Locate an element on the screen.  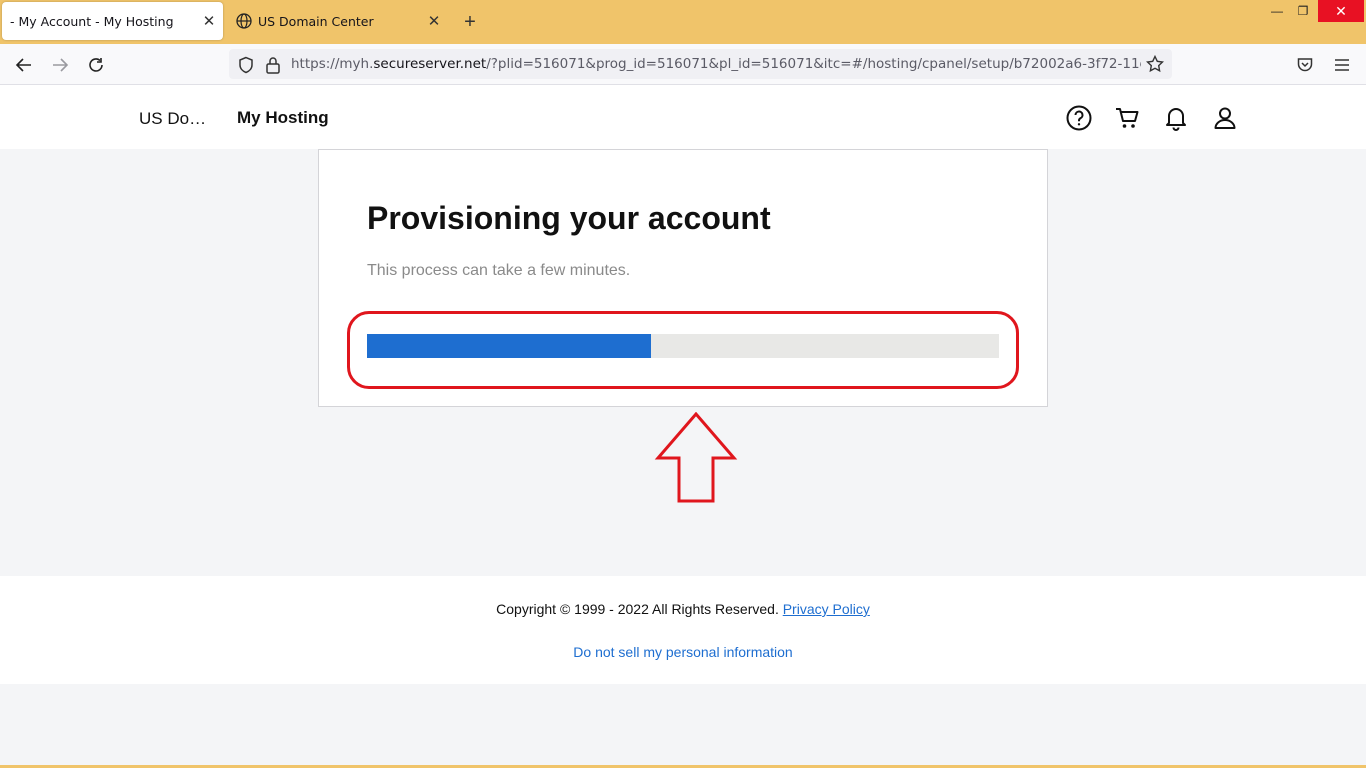
do-not-sell-link: Do not sell my personal information is located at coordinates (683, 652).